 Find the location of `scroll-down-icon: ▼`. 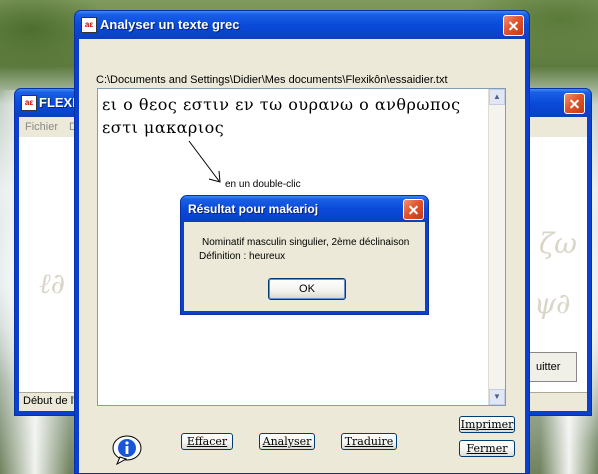

scroll-down-icon: ▼ is located at coordinates (497, 397).